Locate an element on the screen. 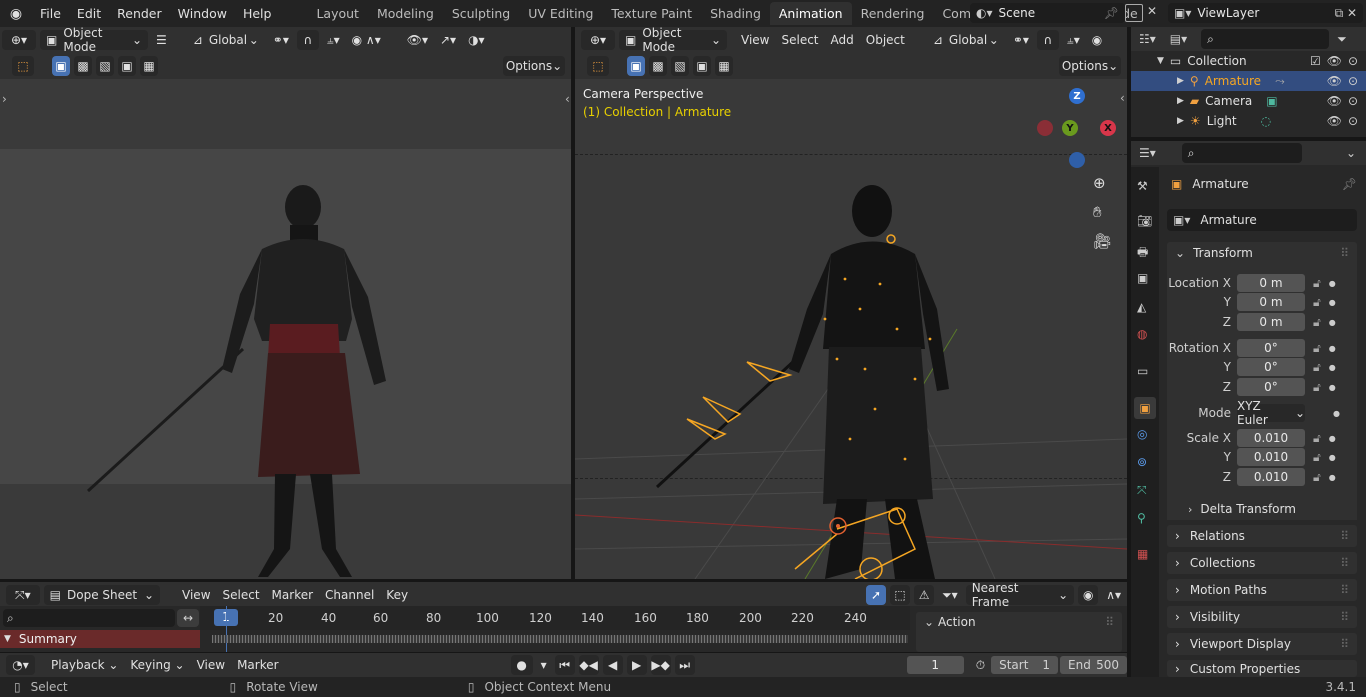  collection-tab-icon: ▭ is located at coordinates (1142, 371).